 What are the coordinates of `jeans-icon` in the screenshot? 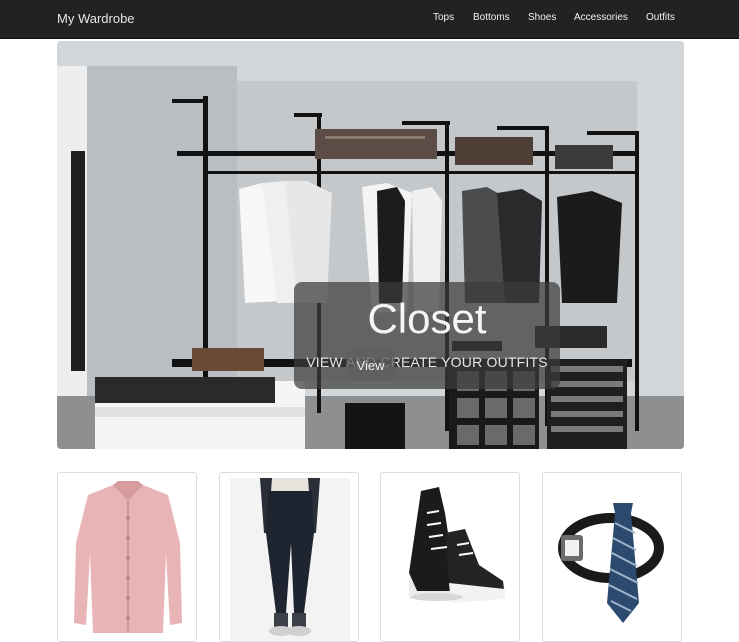 It's located at (290, 559).